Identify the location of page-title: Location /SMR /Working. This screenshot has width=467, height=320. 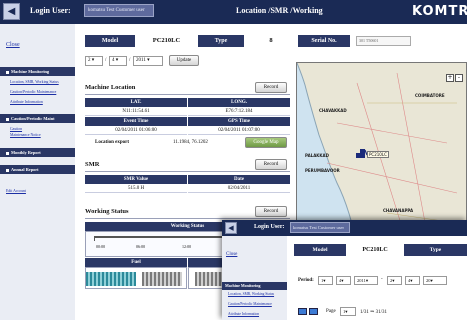
(279, 10).